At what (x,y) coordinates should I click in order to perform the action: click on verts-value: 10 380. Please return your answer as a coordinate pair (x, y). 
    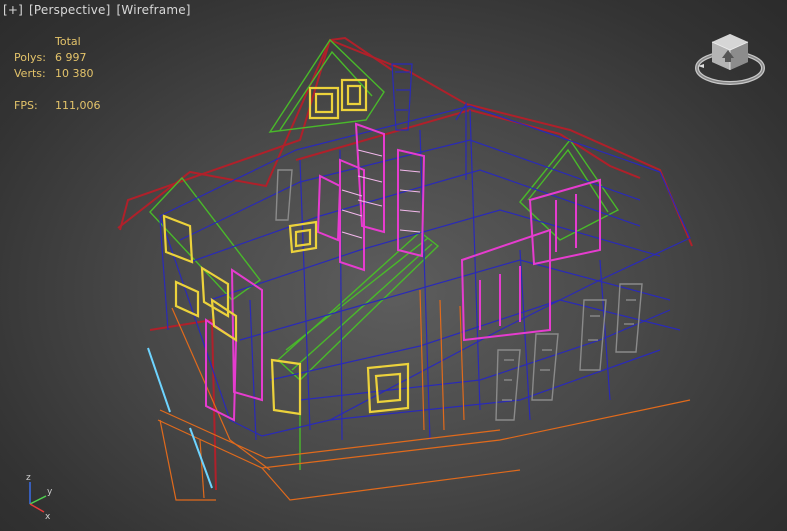
    Looking at the image, I should click on (74, 73).